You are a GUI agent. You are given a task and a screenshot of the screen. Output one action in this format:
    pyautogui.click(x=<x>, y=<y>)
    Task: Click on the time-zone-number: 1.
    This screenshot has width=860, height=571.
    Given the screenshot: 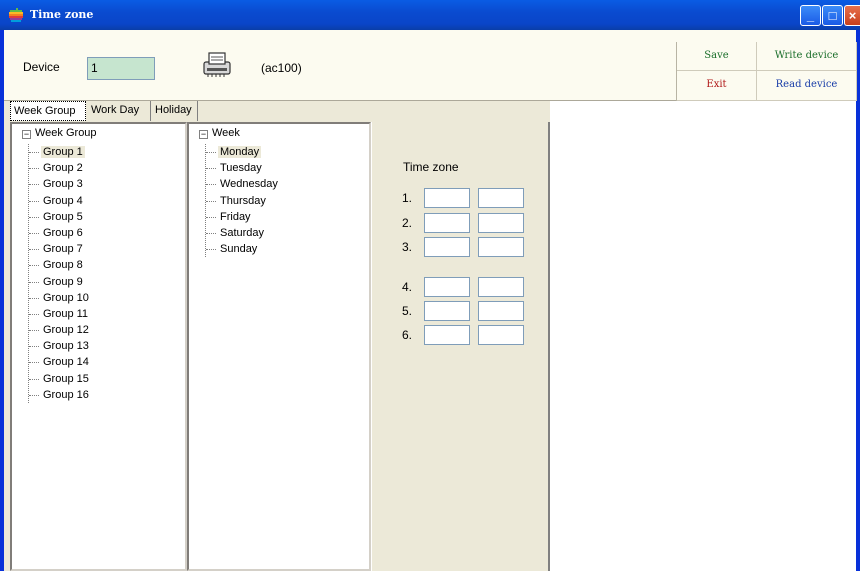 What is the action you would take?
    pyautogui.click(x=407, y=198)
    